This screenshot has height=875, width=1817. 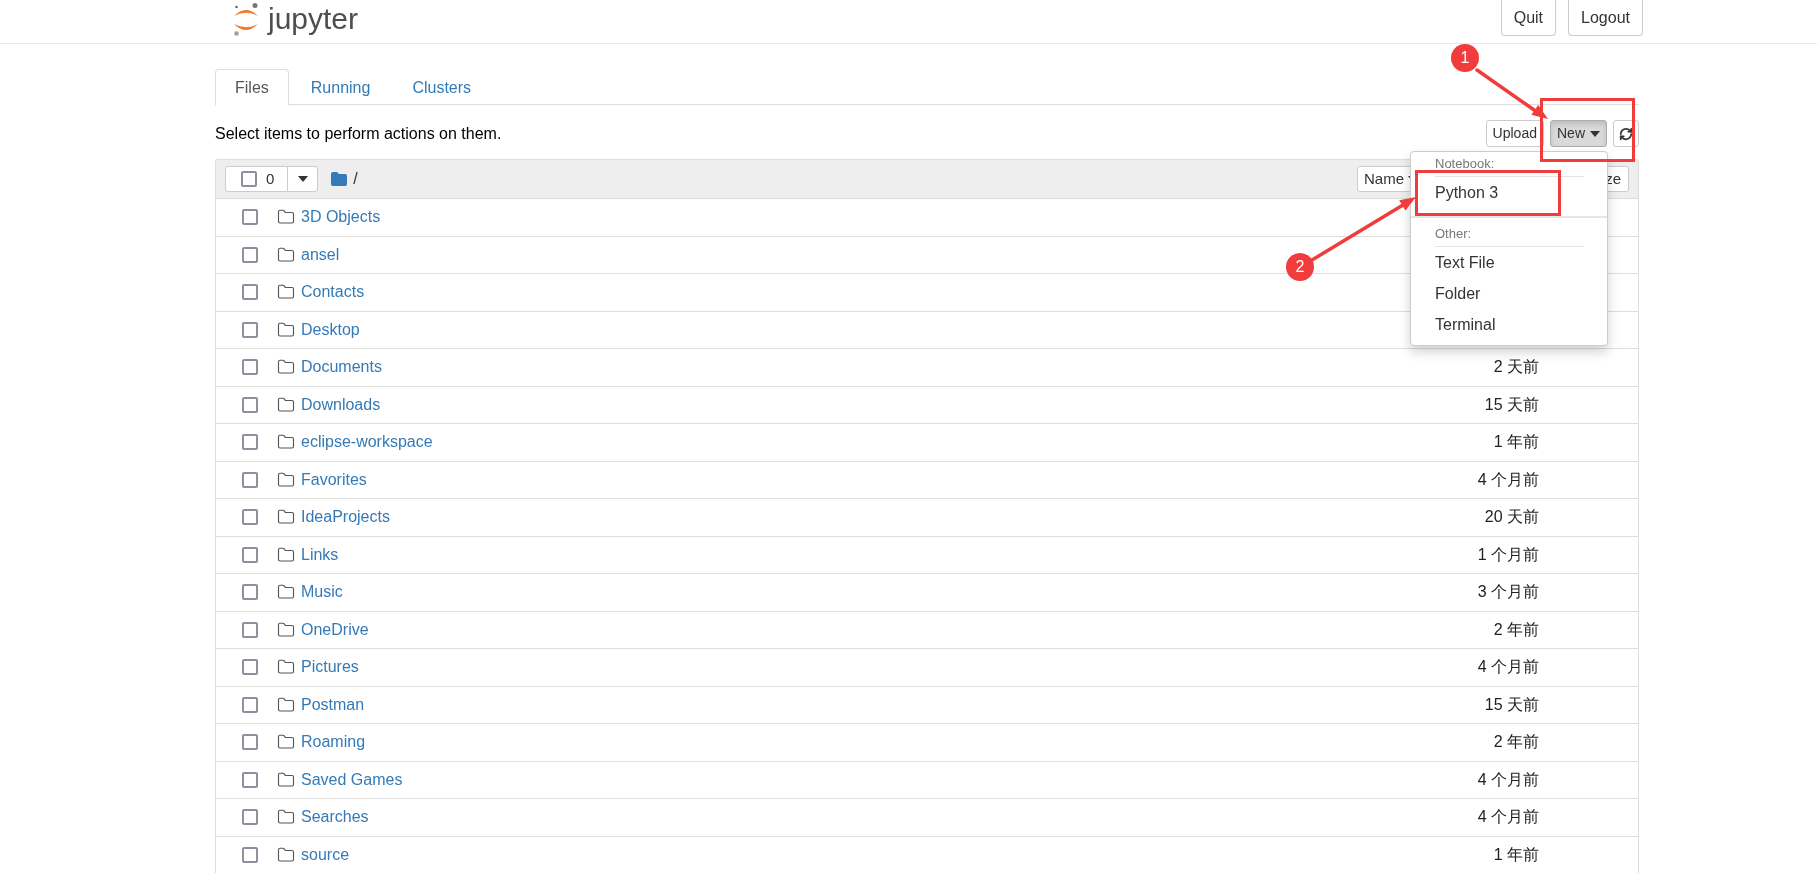 I want to click on folder-link: Downloads, so click(x=341, y=404).